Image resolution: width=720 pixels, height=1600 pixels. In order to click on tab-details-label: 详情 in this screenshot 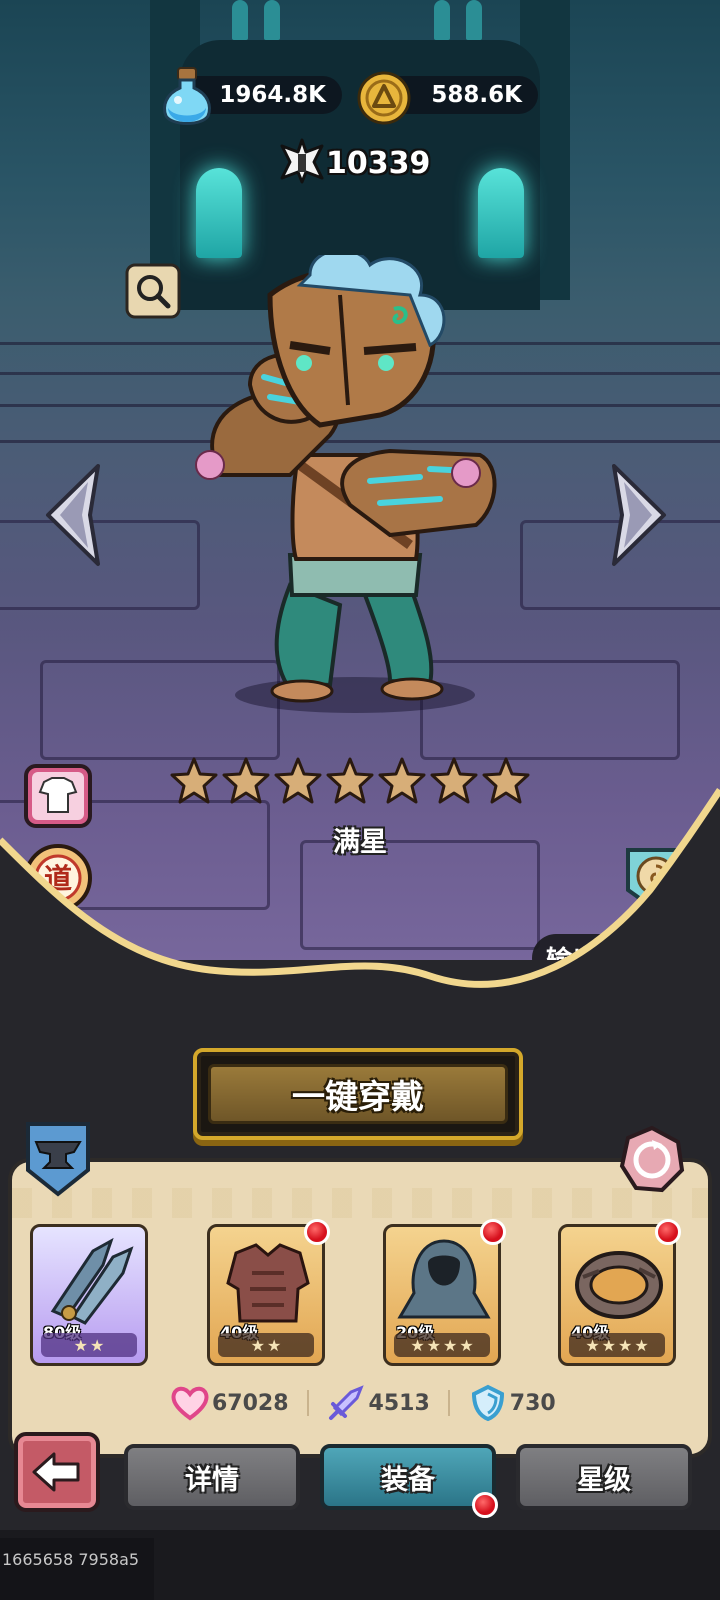, I will do `click(212, 1480)`.